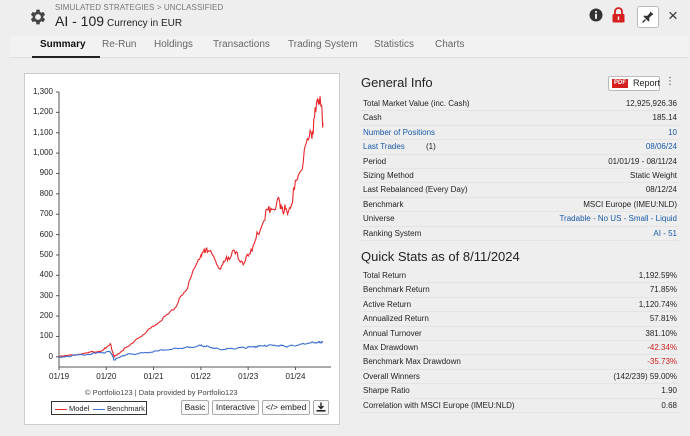 This screenshot has height=436, width=690. I want to click on quick-stats-row: Max Drawdown -42.34%, so click(520, 348).